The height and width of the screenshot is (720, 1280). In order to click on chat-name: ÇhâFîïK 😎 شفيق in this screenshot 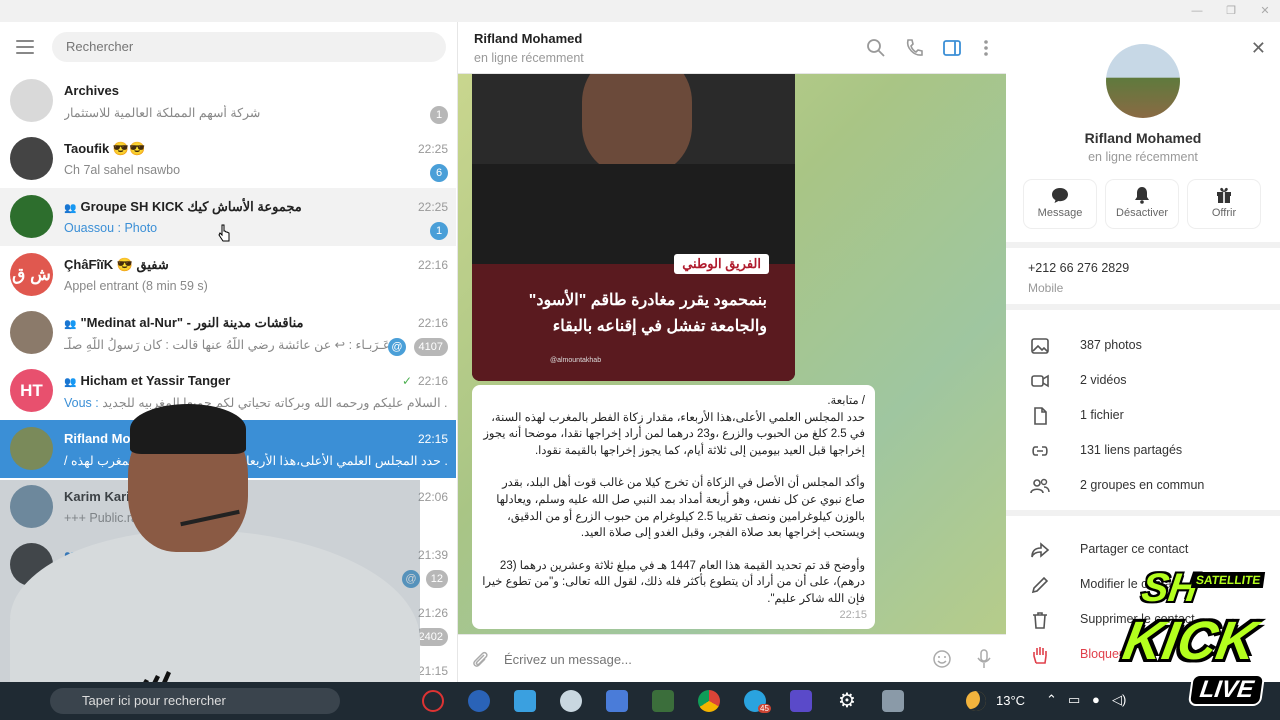, I will do `click(116, 265)`.